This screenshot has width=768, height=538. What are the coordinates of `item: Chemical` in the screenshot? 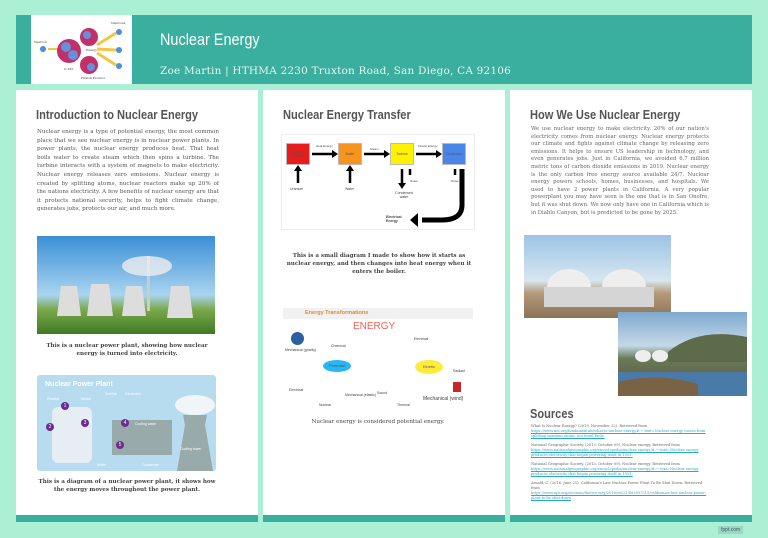 It's located at (338, 346).